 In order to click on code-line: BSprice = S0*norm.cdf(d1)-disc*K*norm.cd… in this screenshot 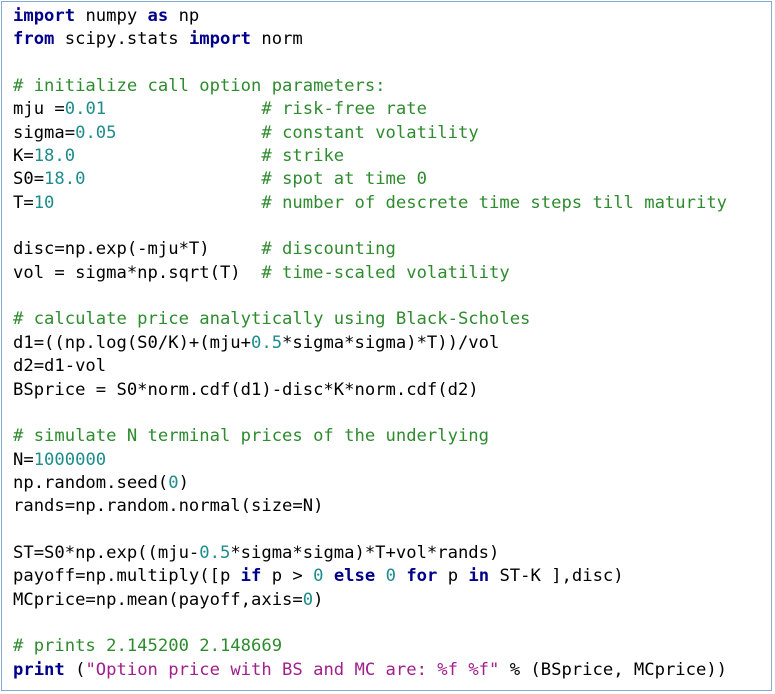, I will do `click(370, 390)`.